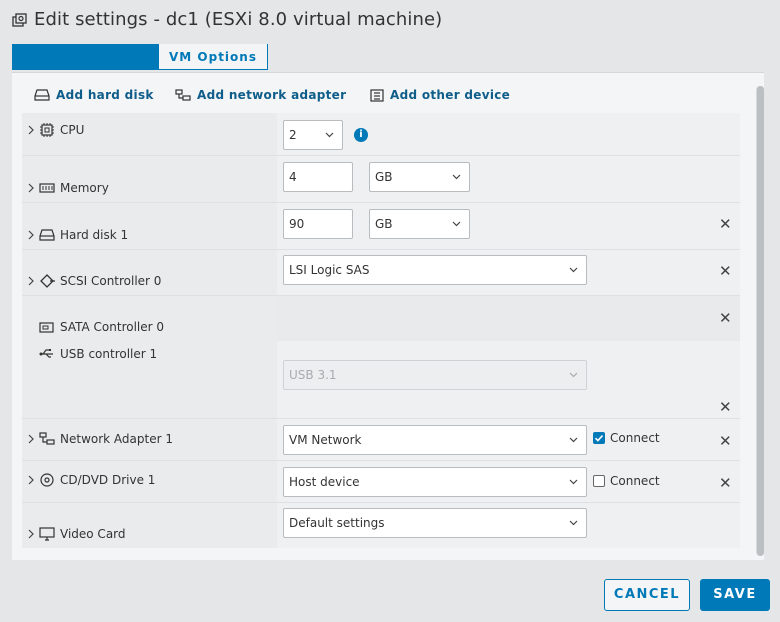  Describe the element at coordinates (325, 440) in the screenshot. I see `network-value: VM Network` at that location.